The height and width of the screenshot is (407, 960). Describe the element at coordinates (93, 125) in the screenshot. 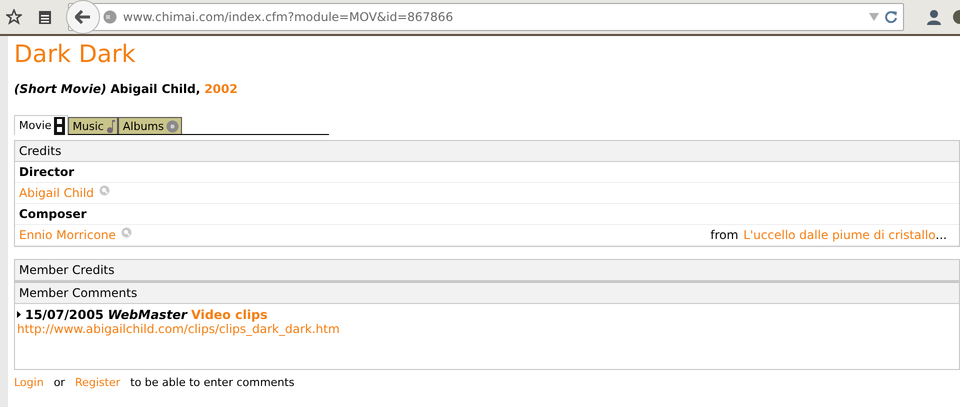

I see `tab: Music` at that location.